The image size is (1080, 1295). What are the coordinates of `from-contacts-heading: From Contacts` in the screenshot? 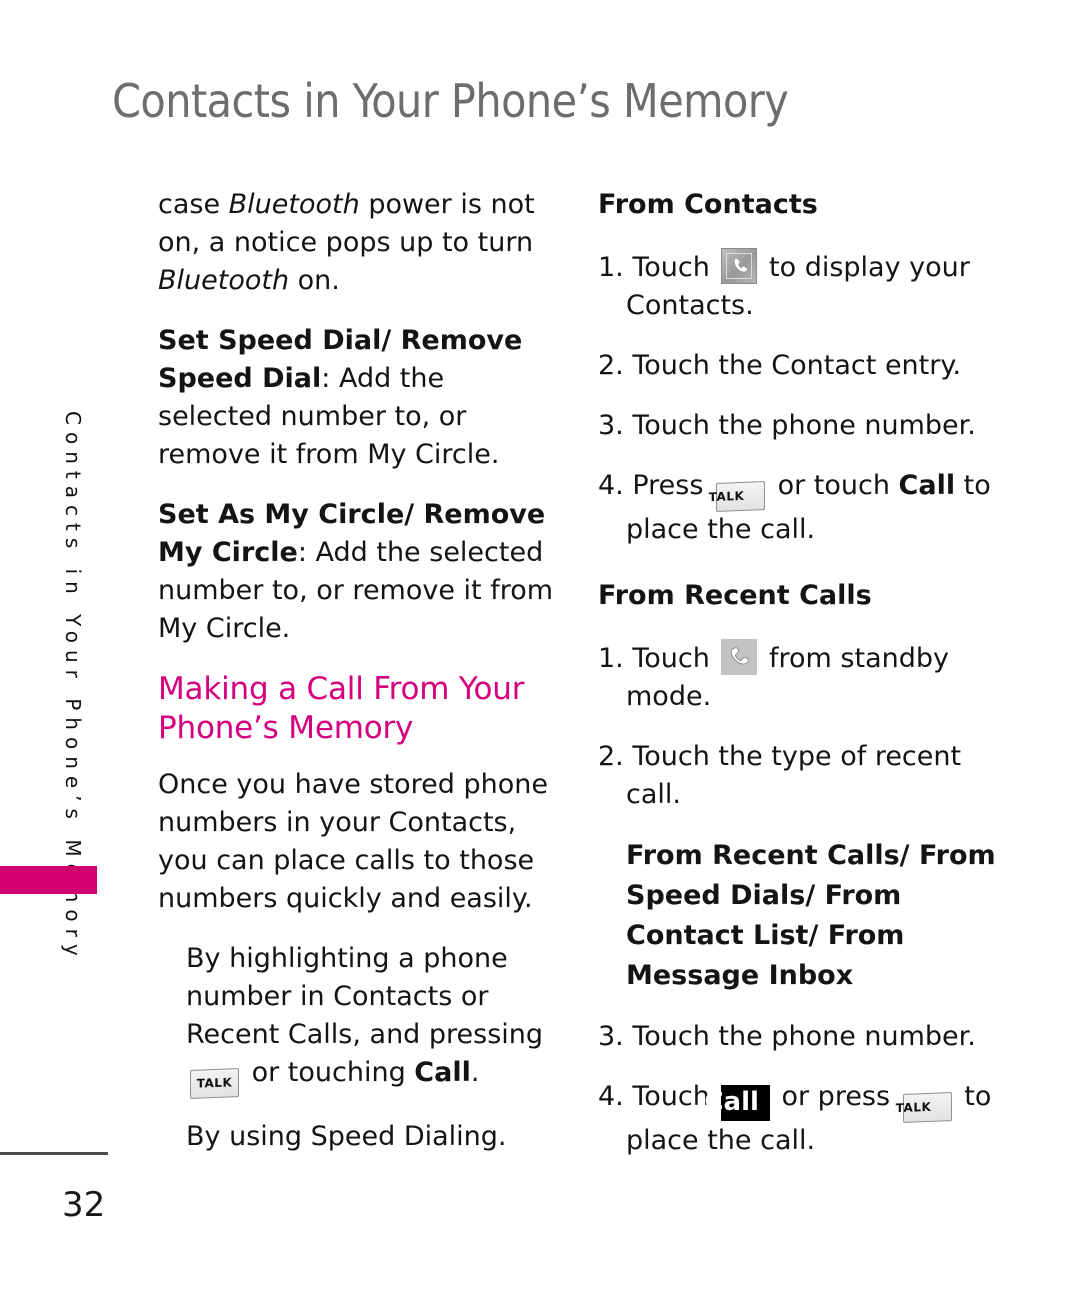 It's located at (708, 204).